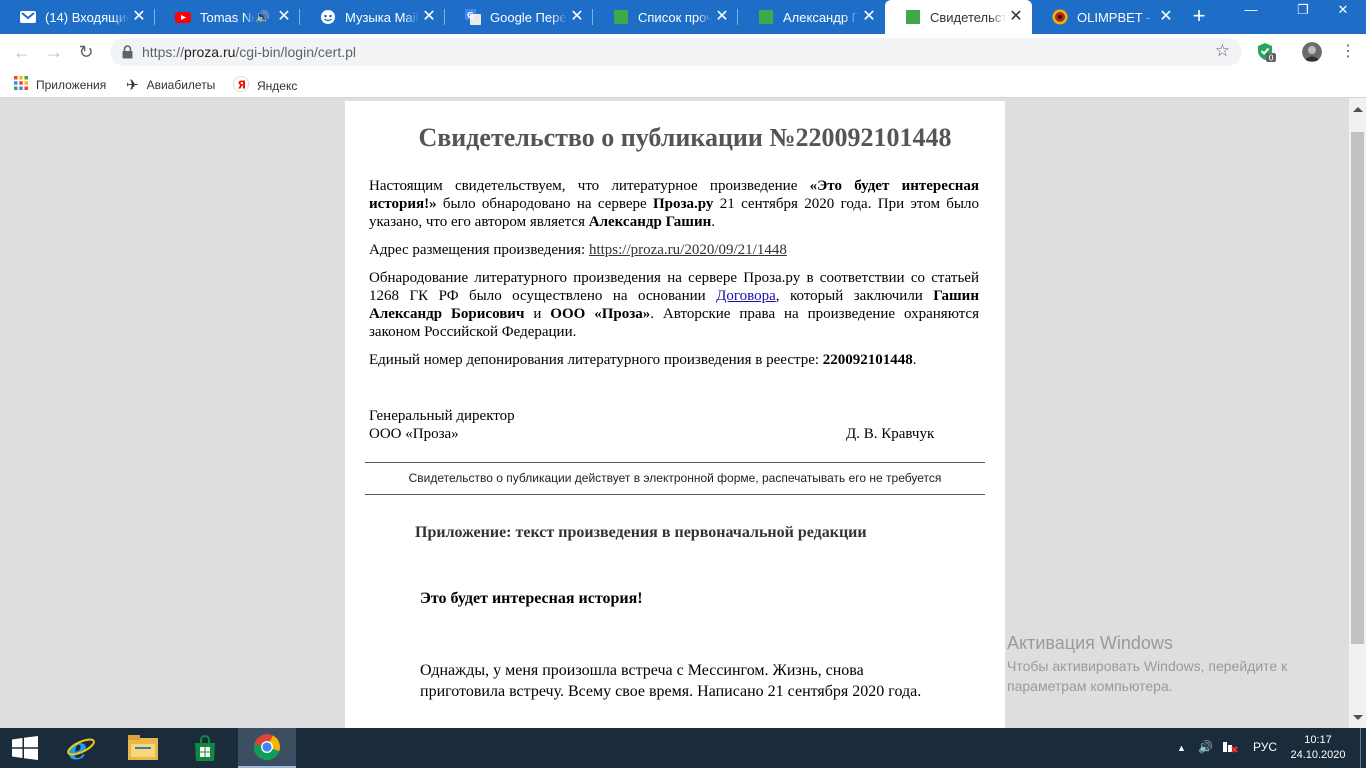  What do you see at coordinates (277, 85) in the screenshot?
I see `bookmark-label: Яндекс` at bounding box center [277, 85].